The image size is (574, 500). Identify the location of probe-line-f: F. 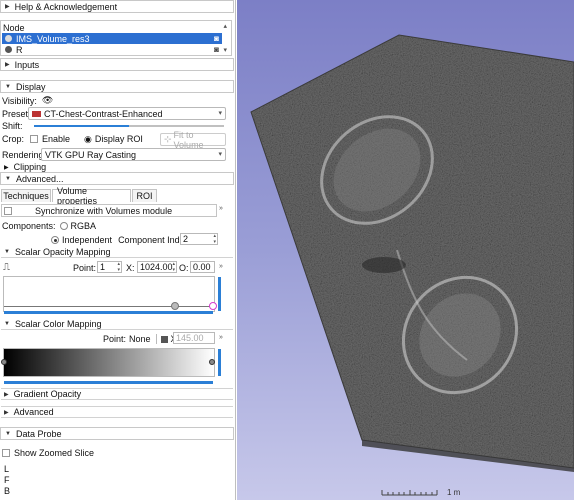
(7, 480).